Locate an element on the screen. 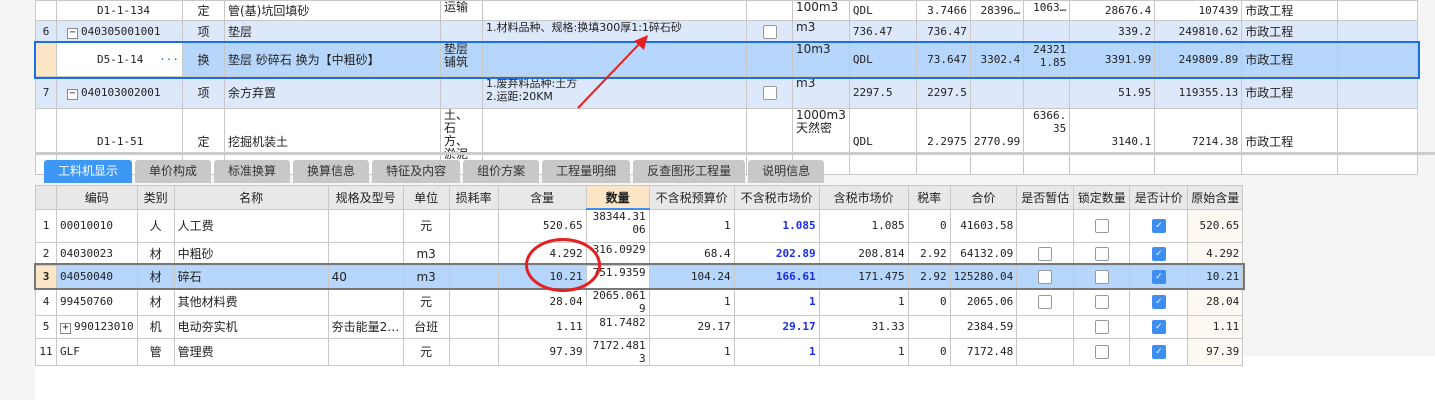 This screenshot has height=400, width=1435. red-arrow-annotation is located at coordinates (612, 72).